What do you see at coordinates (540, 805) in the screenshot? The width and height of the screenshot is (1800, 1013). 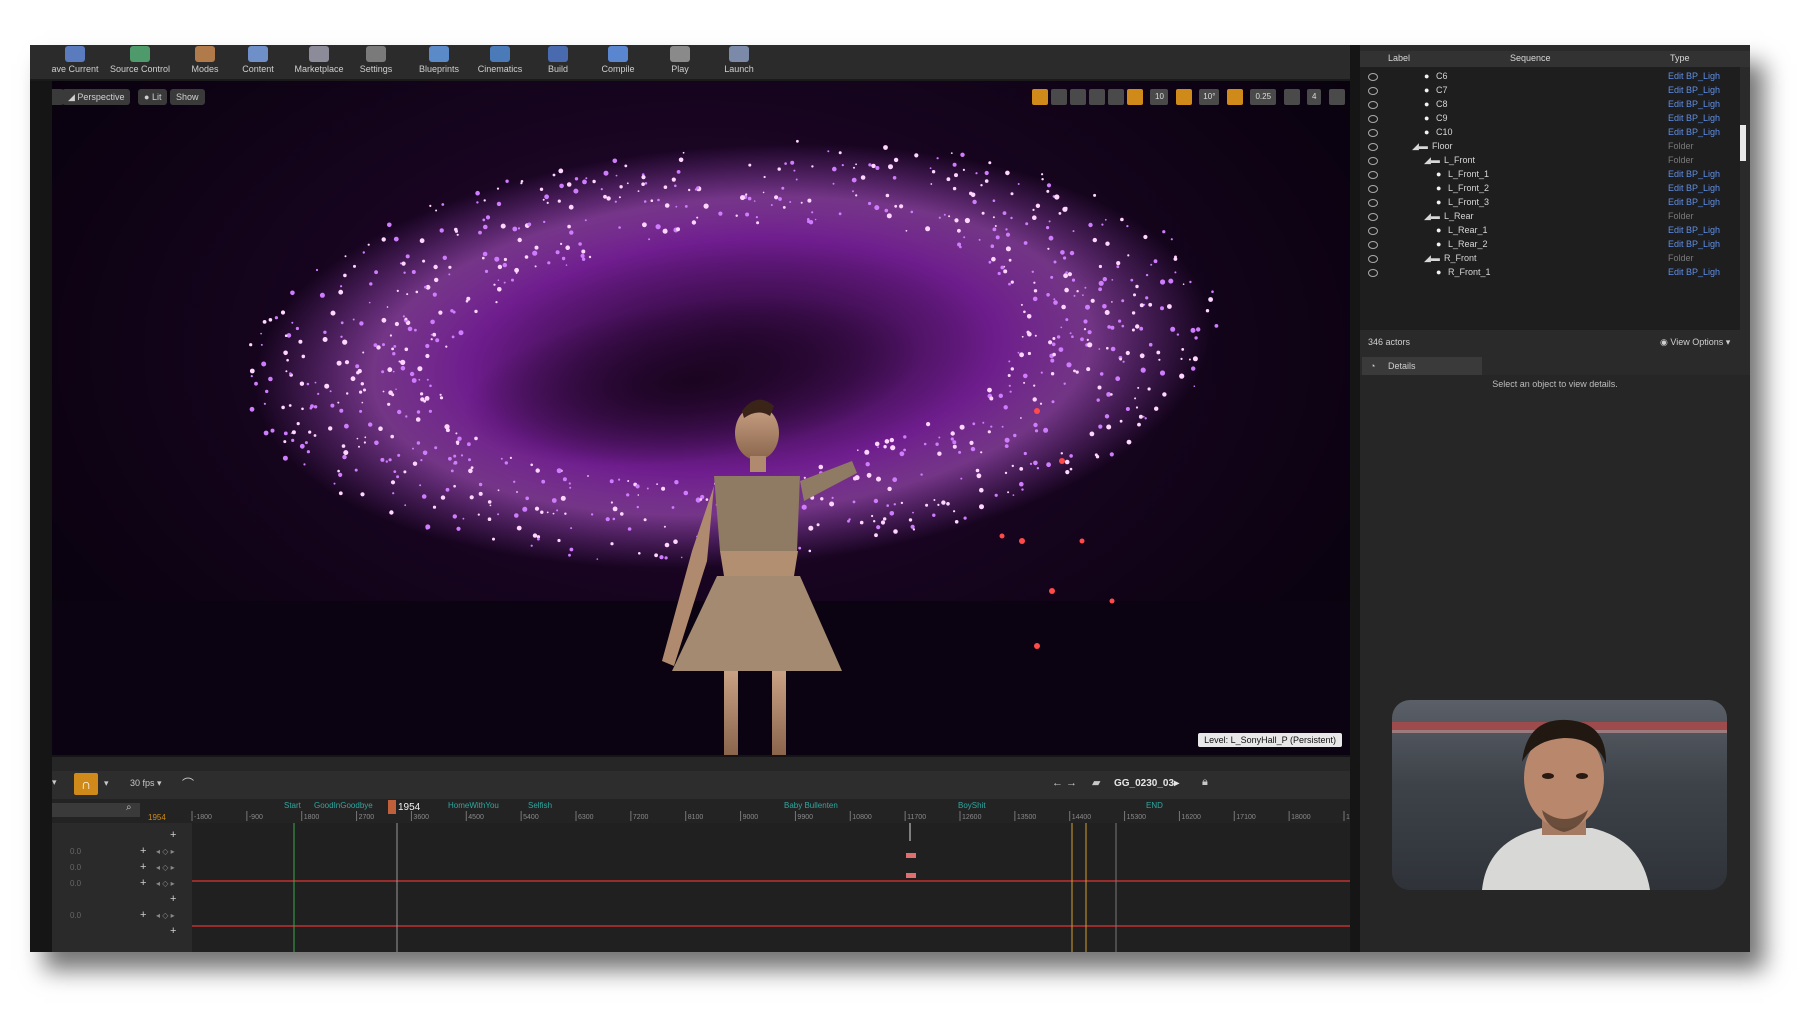 I see `section-marker: Selfish` at bounding box center [540, 805].